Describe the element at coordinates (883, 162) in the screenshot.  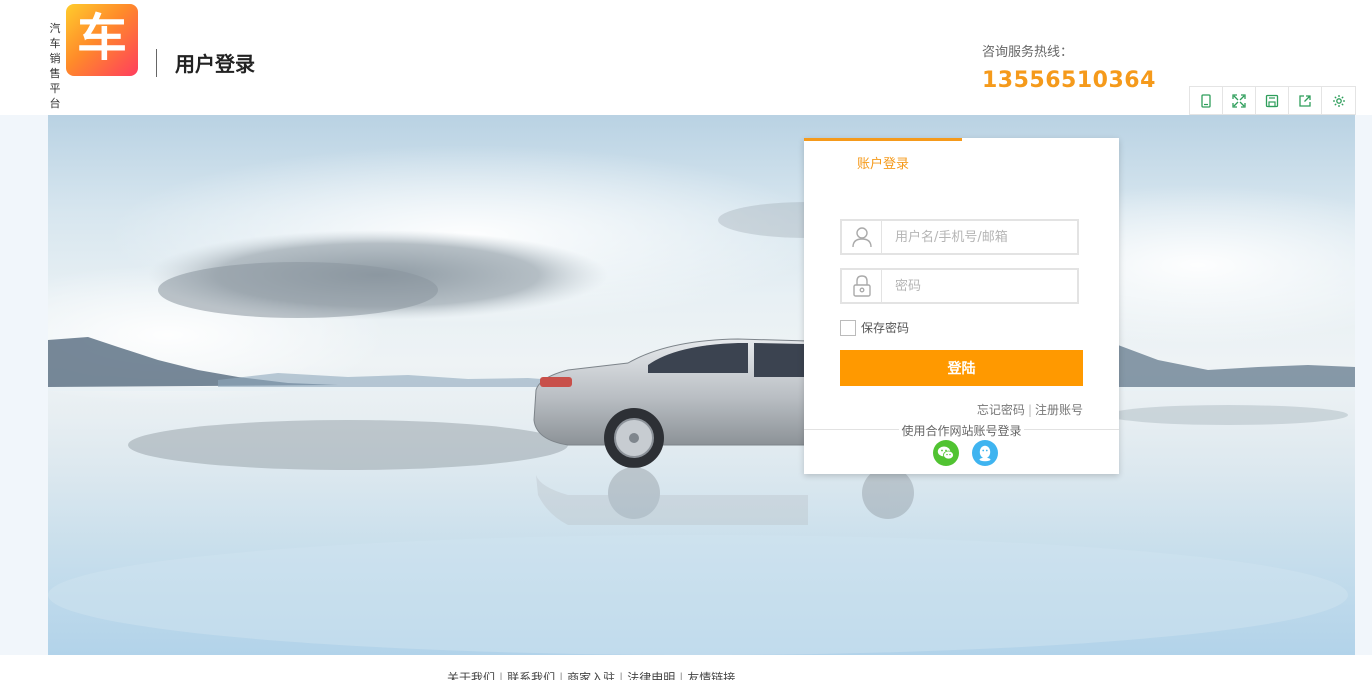
I see `tab-account-login: 账户登录` at that location.